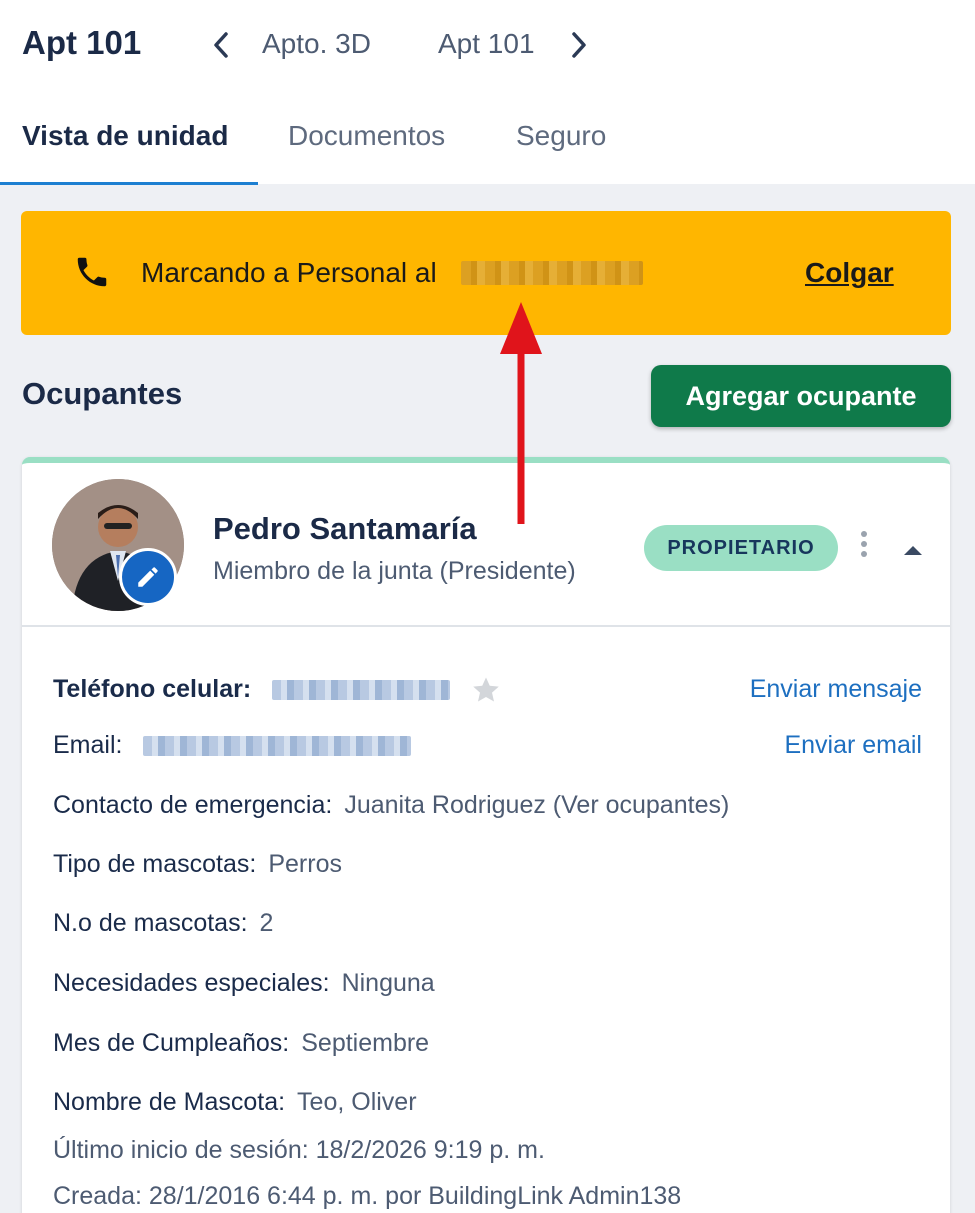 This screenshot has width=975, height=1213. Describe the element at coordinates (152, 689) in the screenshot. I see `cell-phone-label: Teléfono celular:` at that location.